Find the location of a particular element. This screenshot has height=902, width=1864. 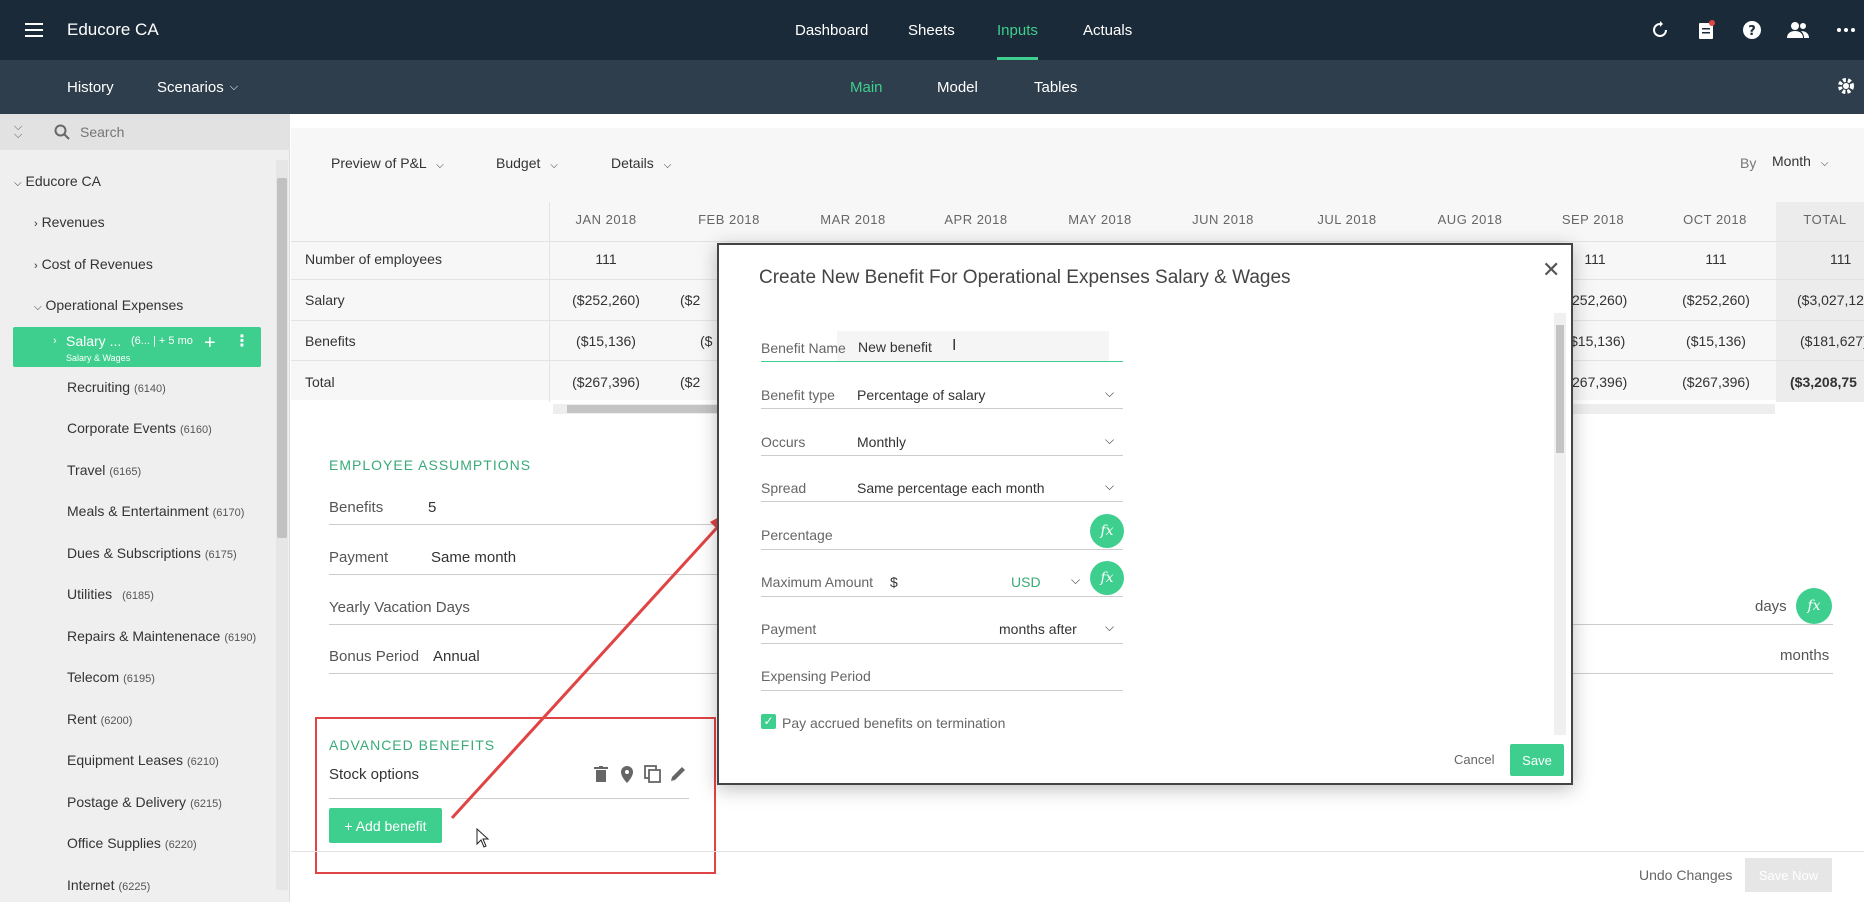

sidebar-item: Dues & Subscriptions (6175) is located at coordinates (152, 553).